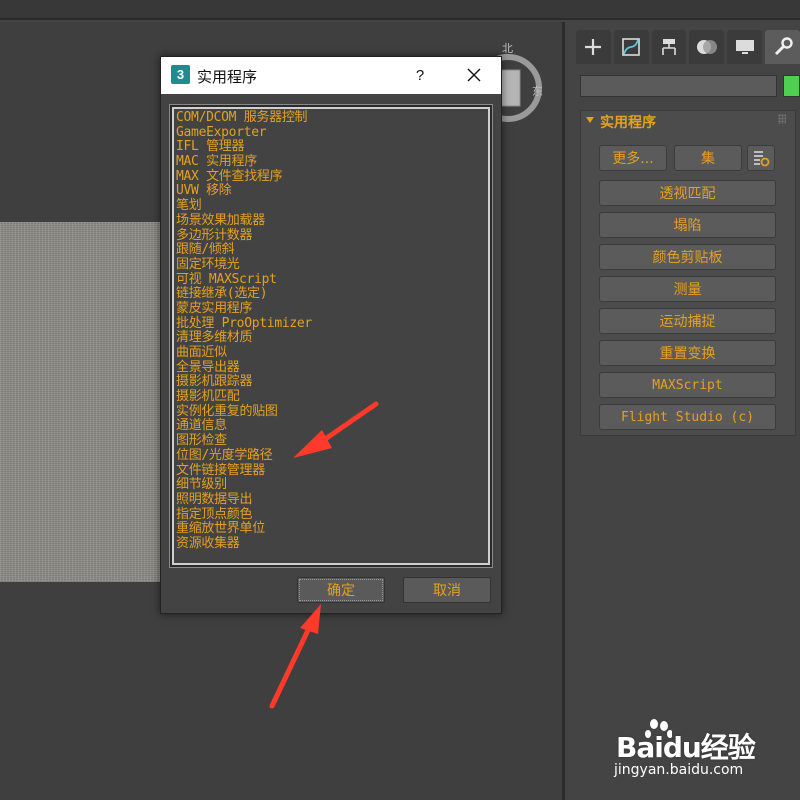 Image resolution: width=800 pixels, height=800 pixels. I want to click on list-item: 照明数据导出, so click(332, 500).